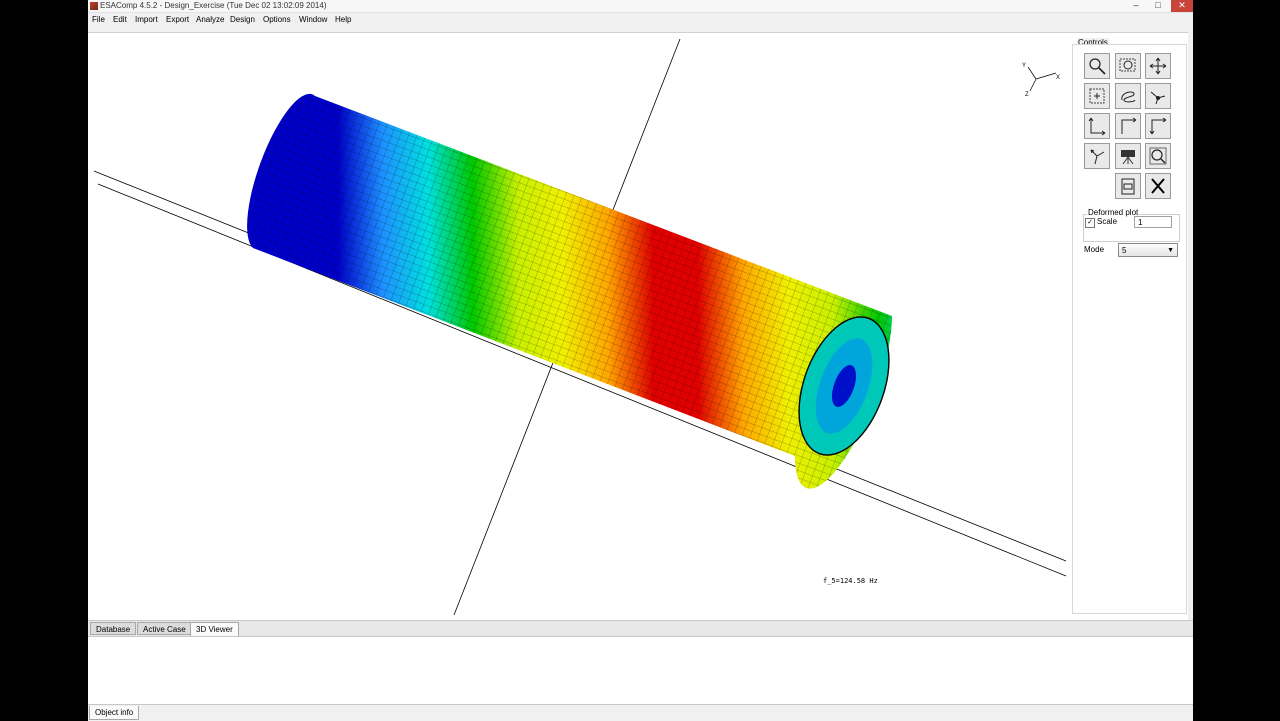 The height and width of the screenshot is (721, 1280). I want to click on rotate-icon, so click(1128, 97).